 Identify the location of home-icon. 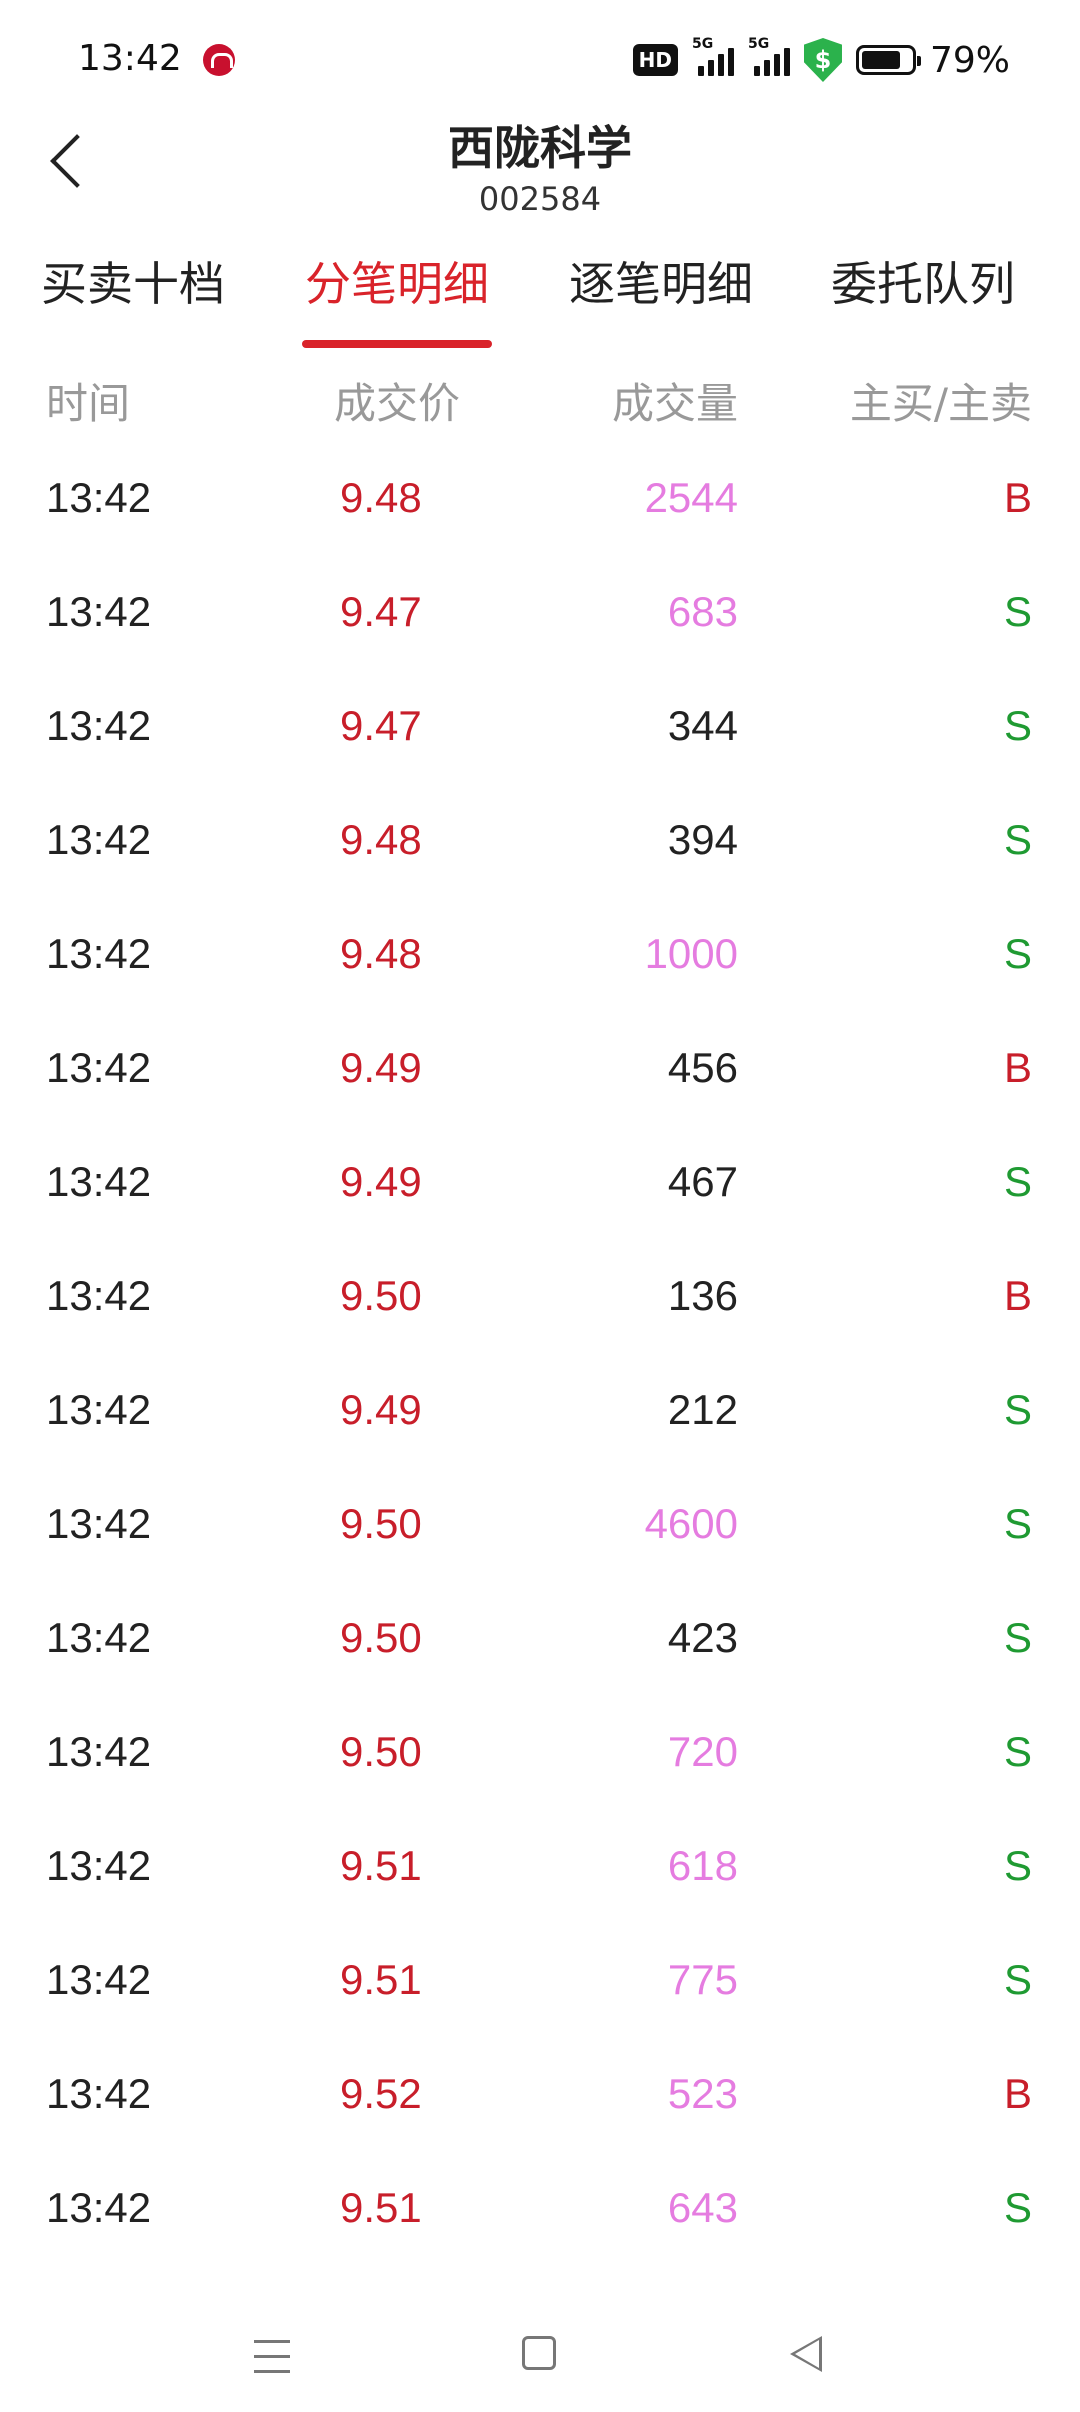
(539, 2353).